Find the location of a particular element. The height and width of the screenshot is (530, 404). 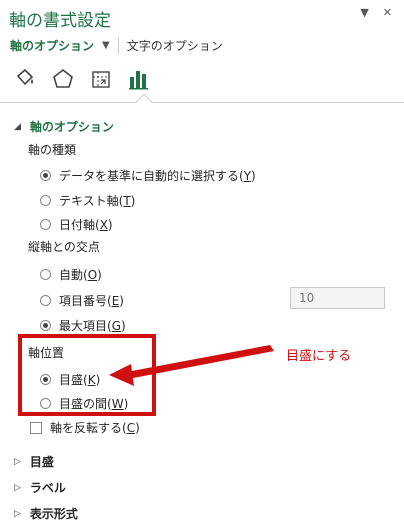

title-controls: ▼ ✕ is located at coordinates (376, 12).